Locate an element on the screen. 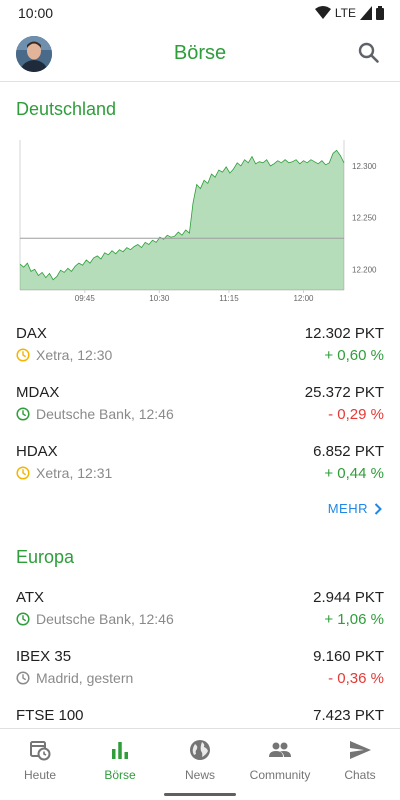  section-title-europa: Europa is located at coordinates (45, 557).